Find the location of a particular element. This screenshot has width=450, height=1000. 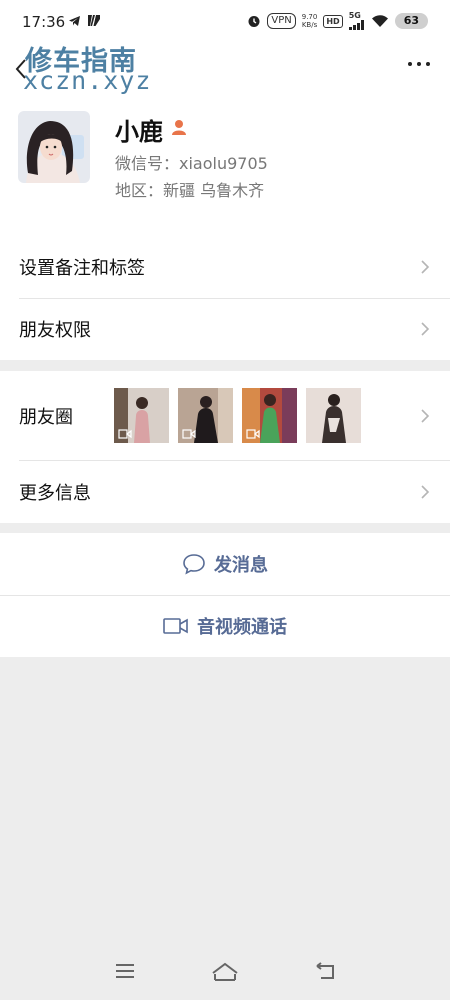

chat-bubble-icon is located at coordinates (194, 564).